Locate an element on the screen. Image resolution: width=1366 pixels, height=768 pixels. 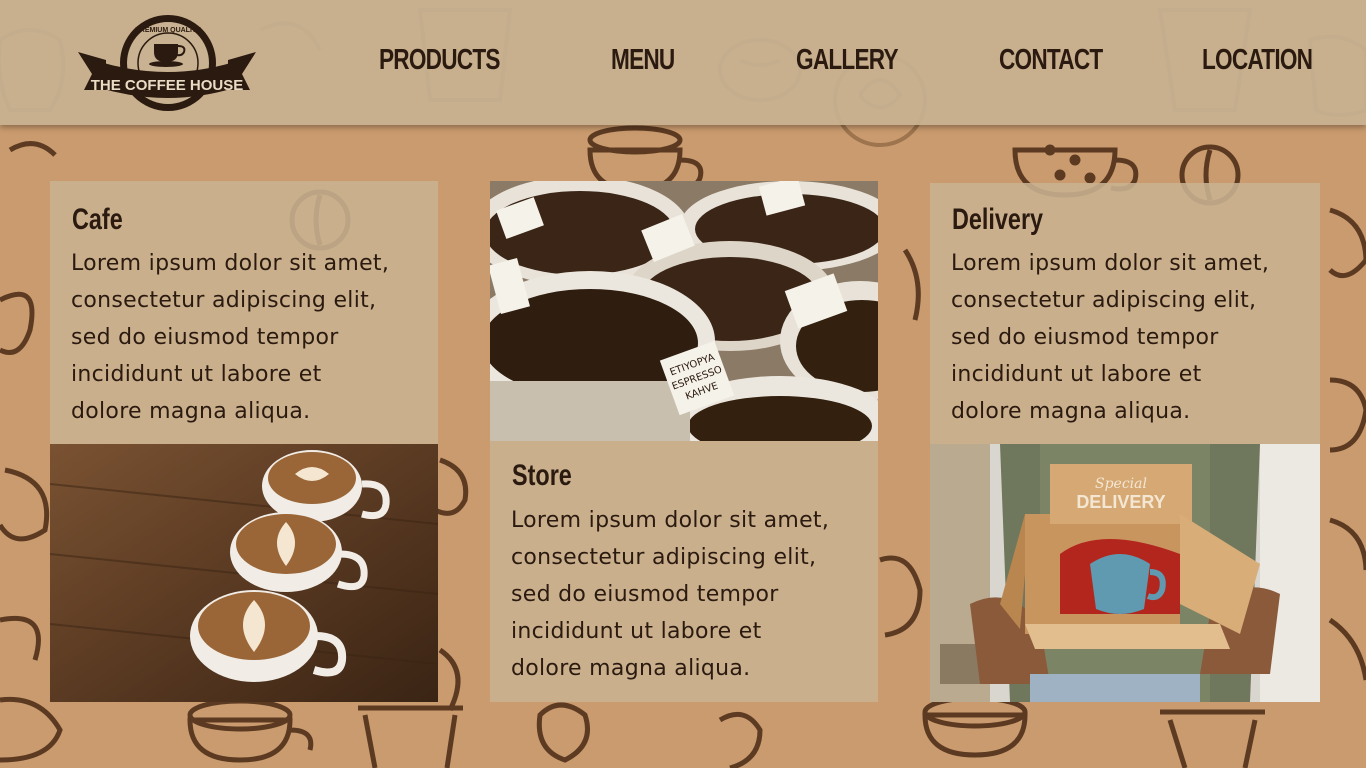
box-lid-delivery: DELIVERY is located at coordinates (1120, 502).